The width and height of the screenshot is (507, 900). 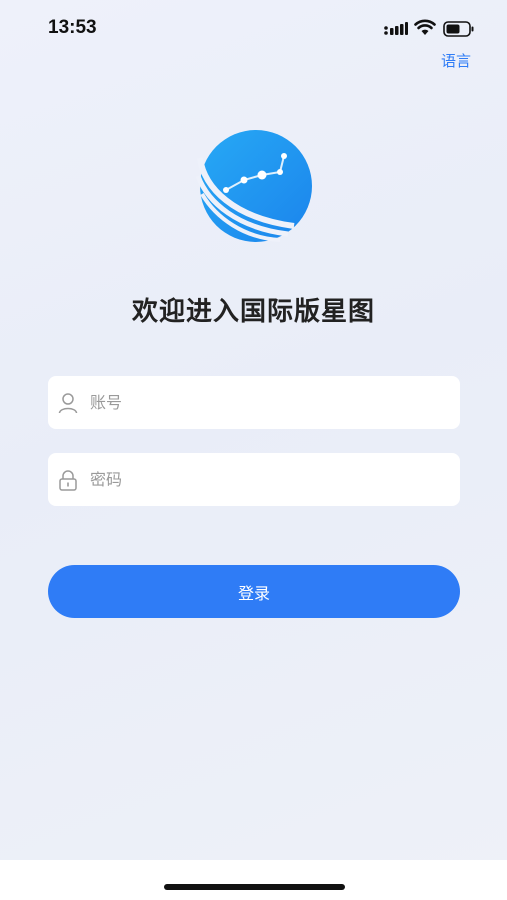 What do you see at coordinates (72, 27) in the screenshot?
I see `status-time: 13:53` at bounding box center [72, 27].